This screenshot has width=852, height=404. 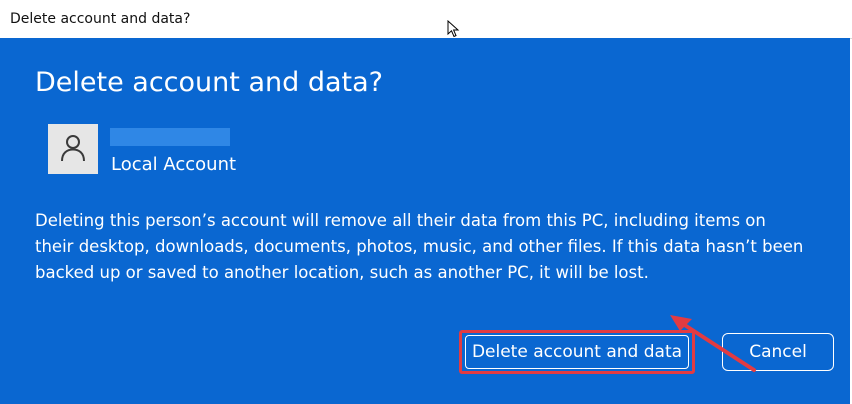 I want to click on avatar, so click(x=73, y=149).